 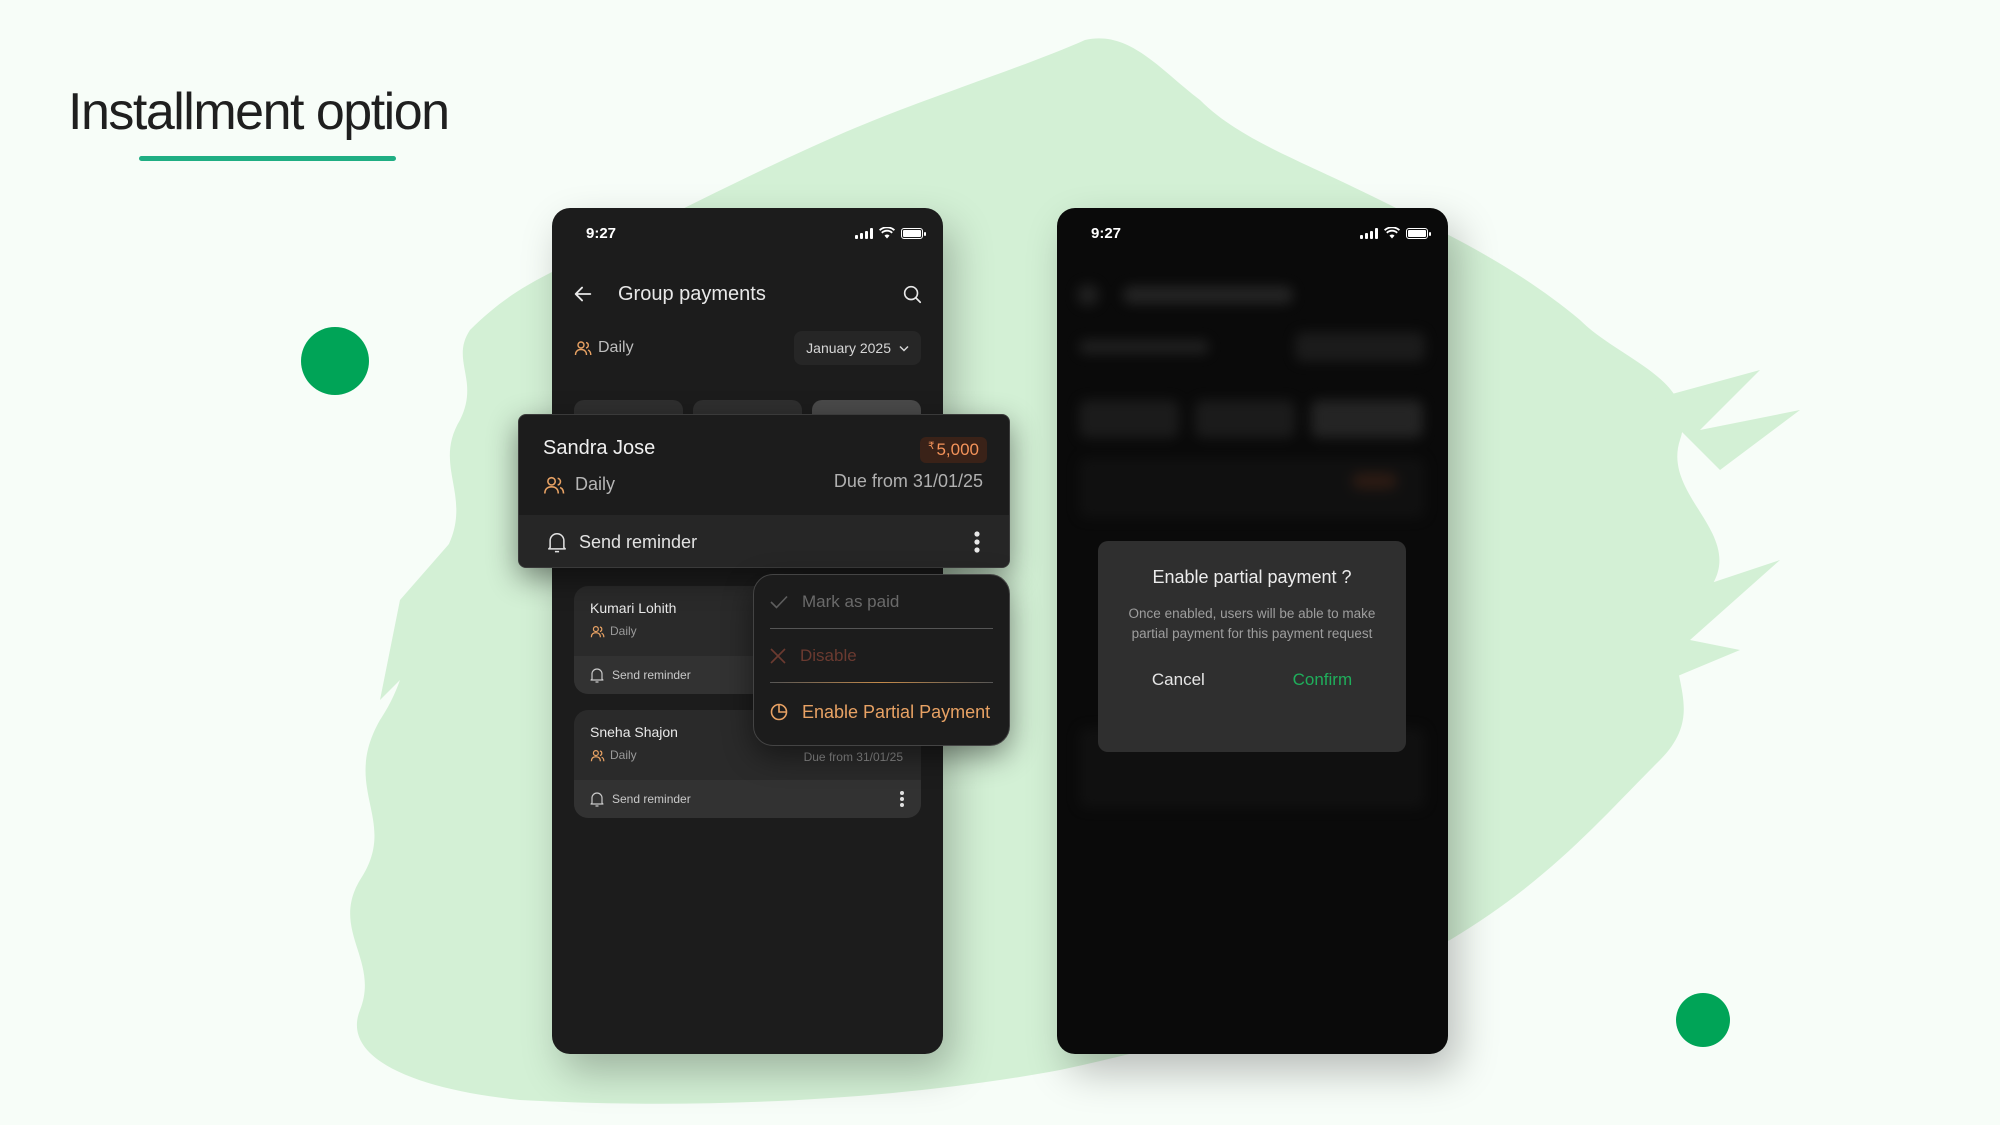 I want to click on page-title: Installment option, so click(x=259, y=112).